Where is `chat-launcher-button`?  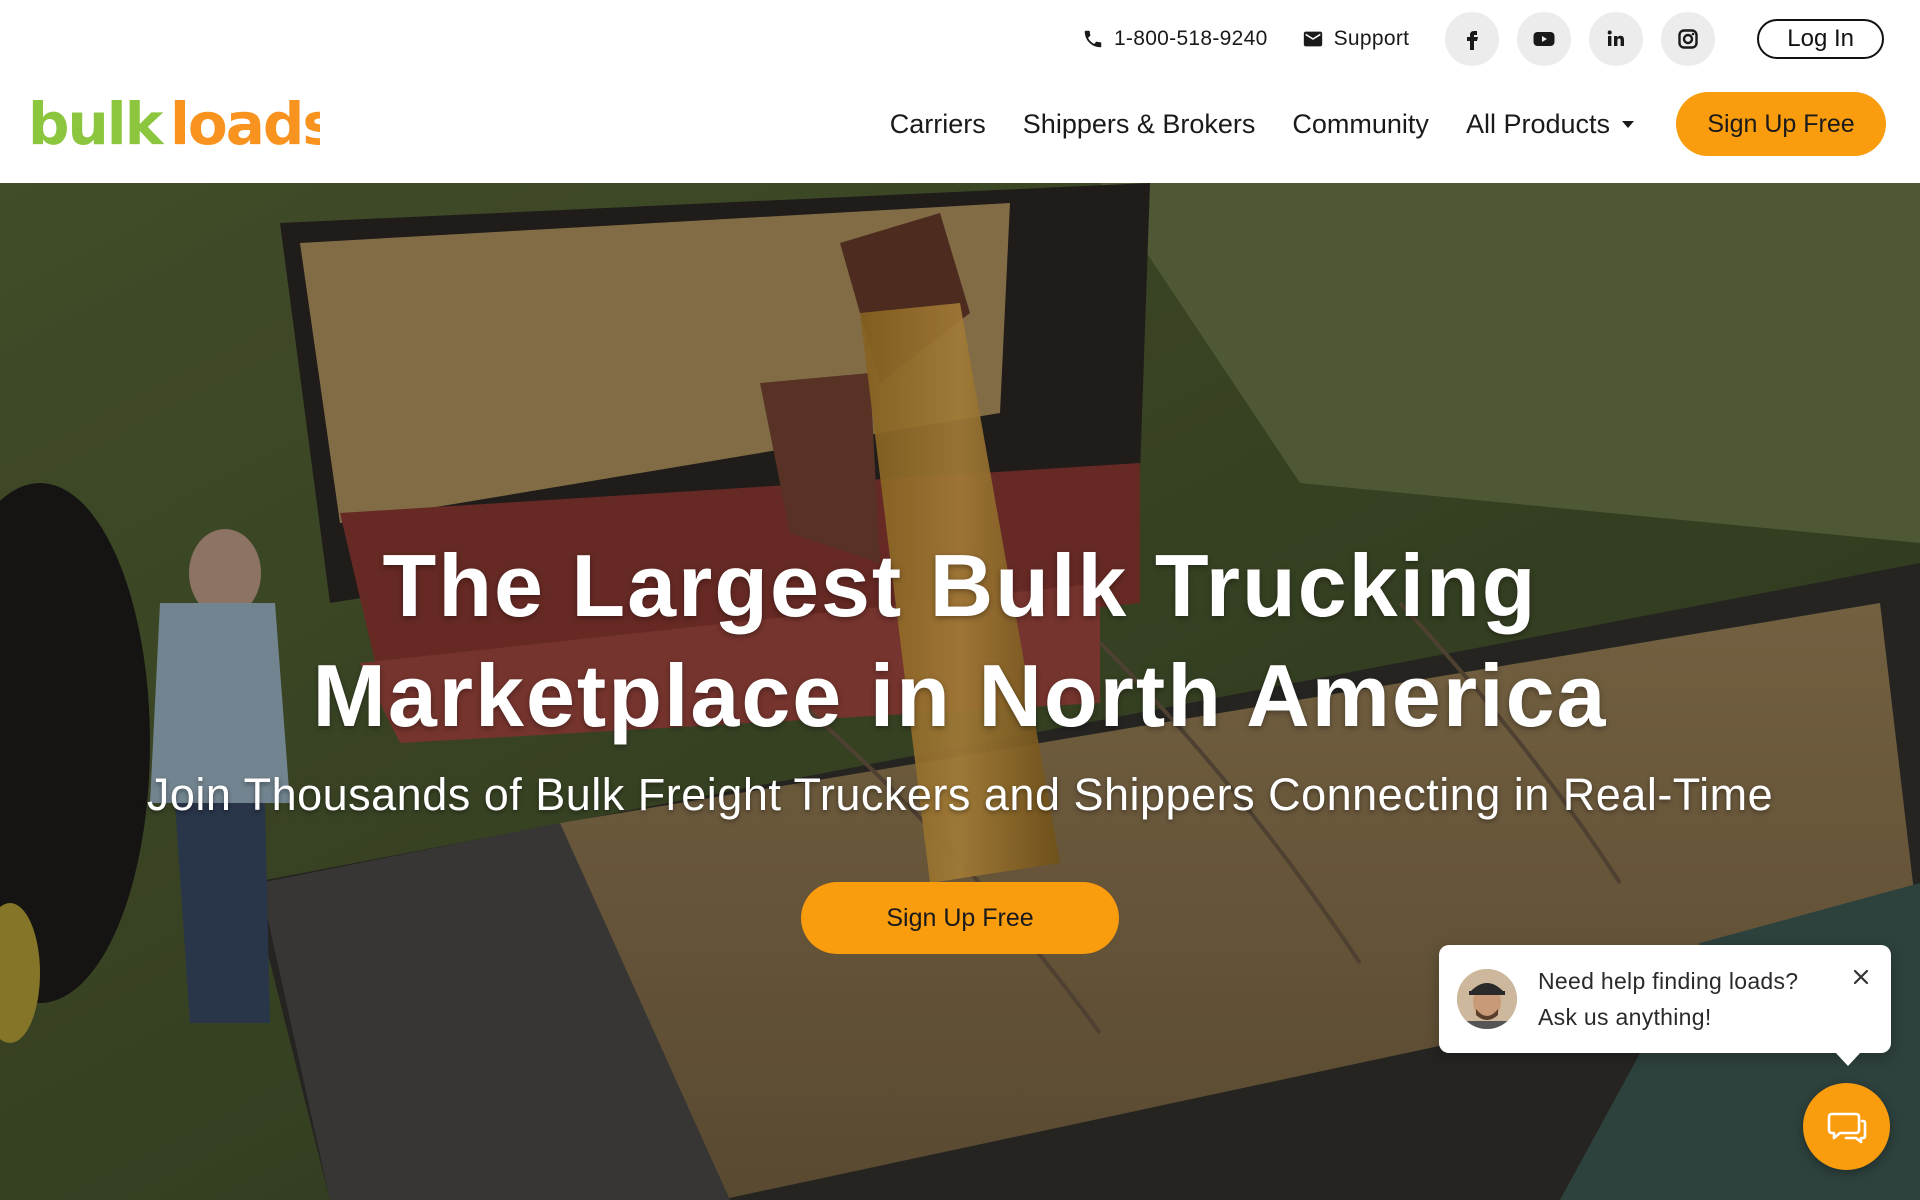 chat-launcher-button is located at coordinates (1846, 1126).